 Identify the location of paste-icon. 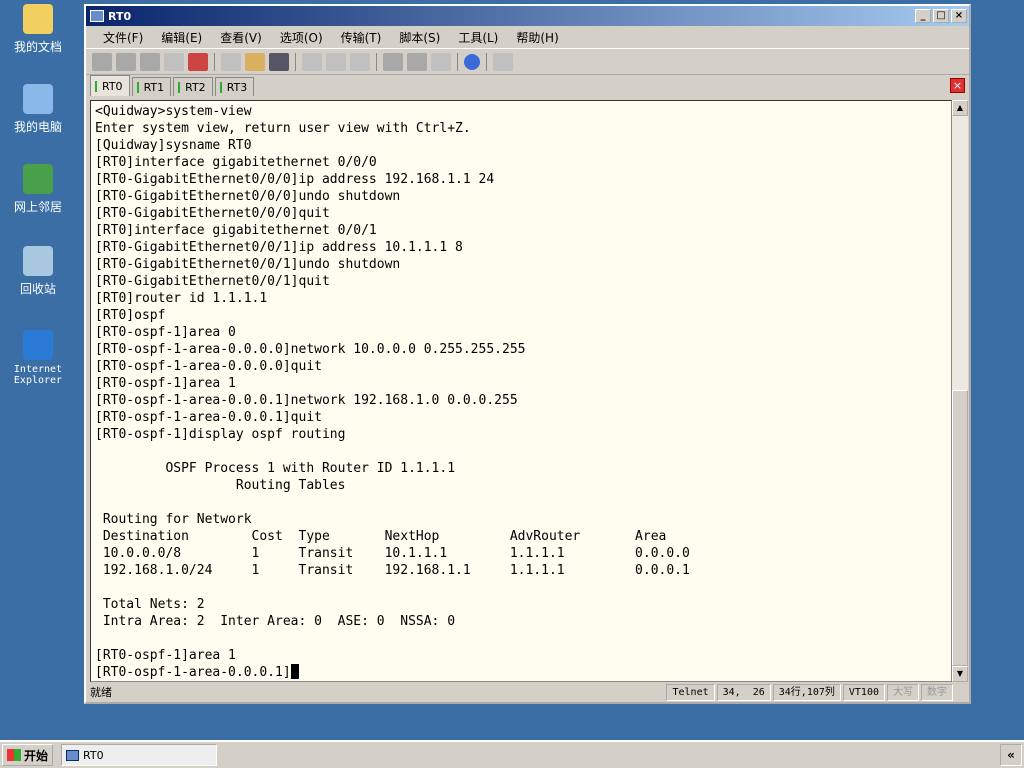
(255, 61).